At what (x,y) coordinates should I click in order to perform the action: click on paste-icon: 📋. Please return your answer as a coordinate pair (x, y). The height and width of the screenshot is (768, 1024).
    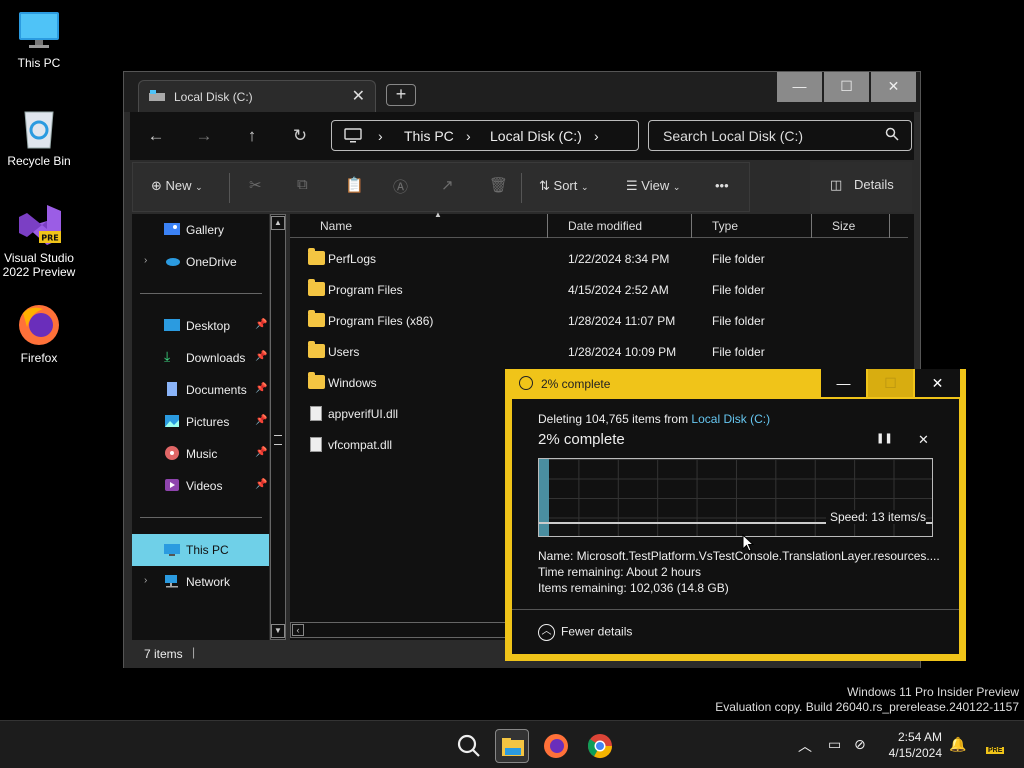
    Looking at the image, I should click on (354, 185).